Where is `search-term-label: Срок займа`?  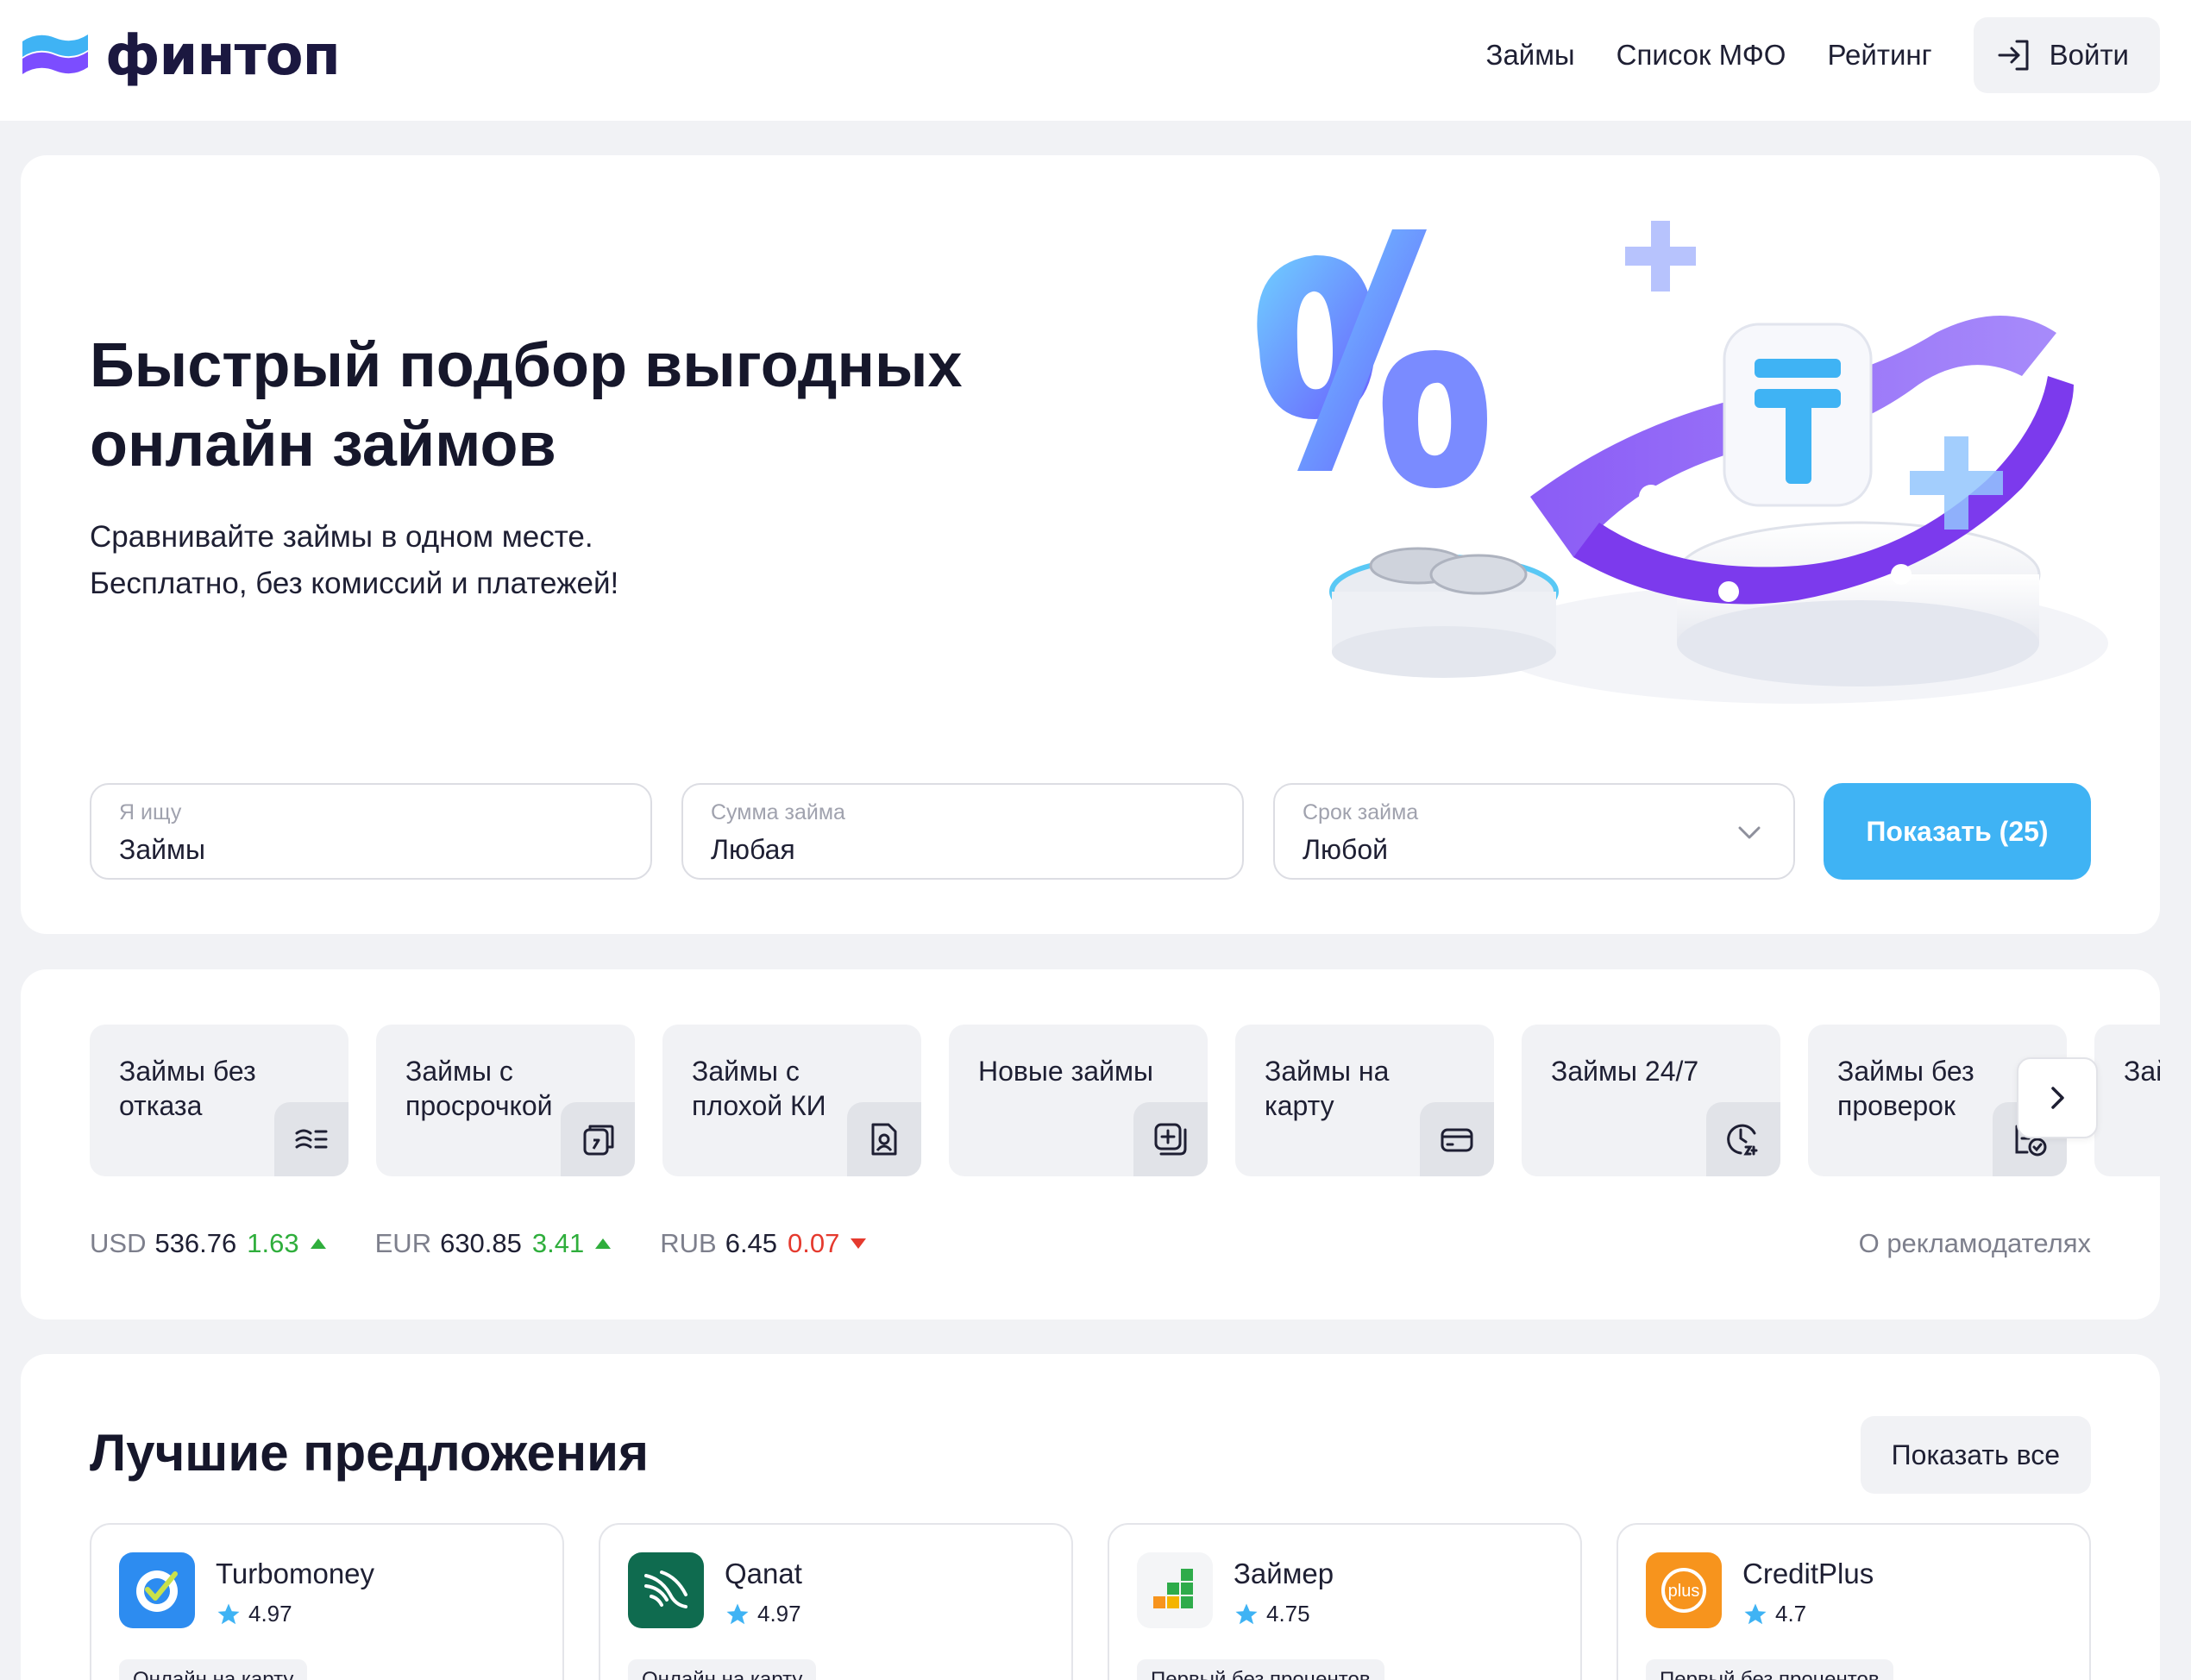 search-term-label: Срок займа is located at coordinates (1361, 812).